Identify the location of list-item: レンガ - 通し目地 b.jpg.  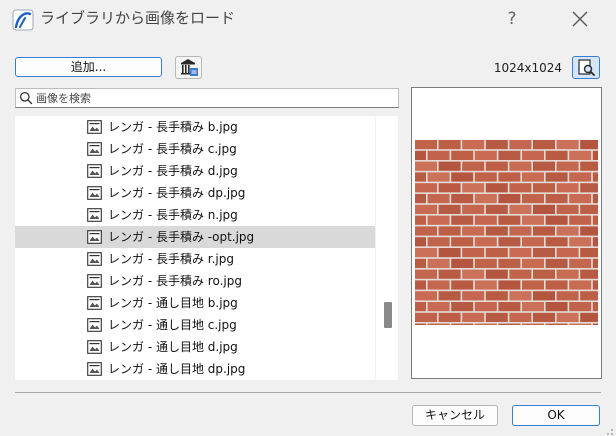
(195, 303).